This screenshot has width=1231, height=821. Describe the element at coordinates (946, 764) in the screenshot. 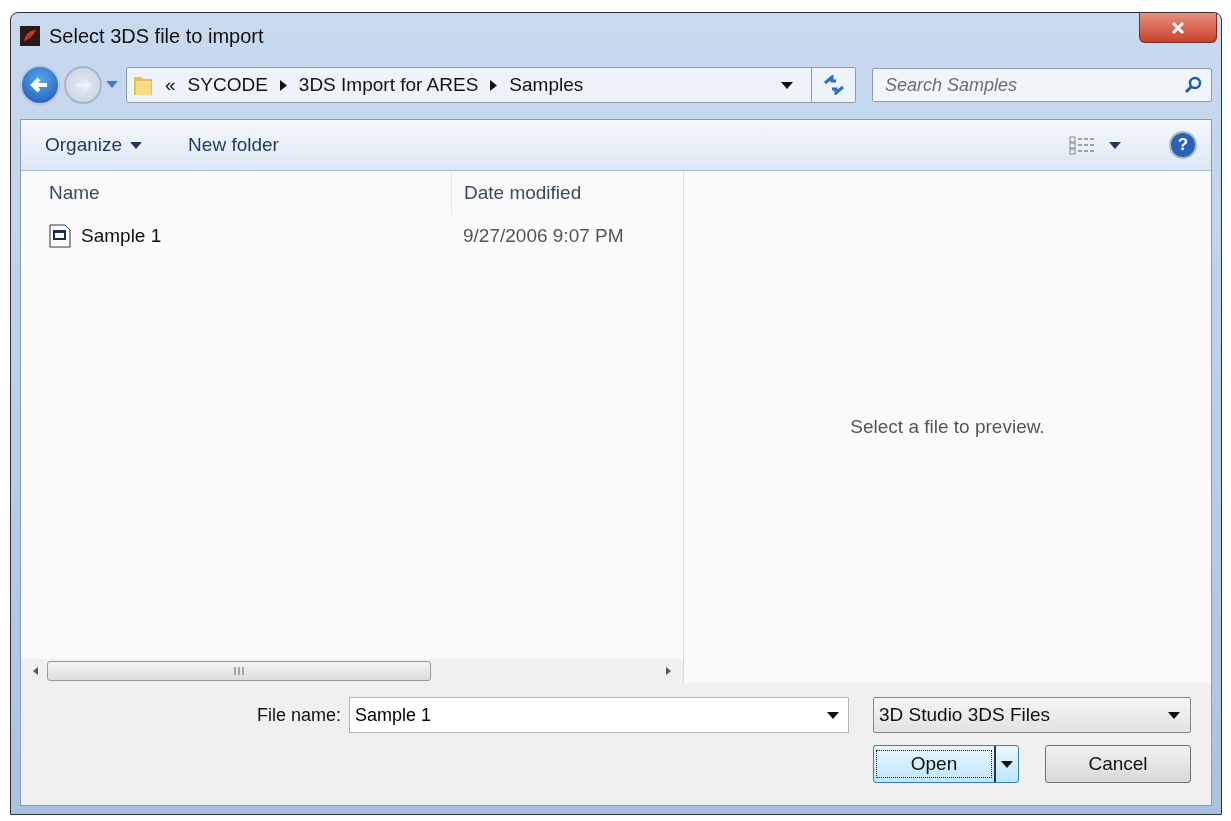

I see `open-button: Open` at that location.